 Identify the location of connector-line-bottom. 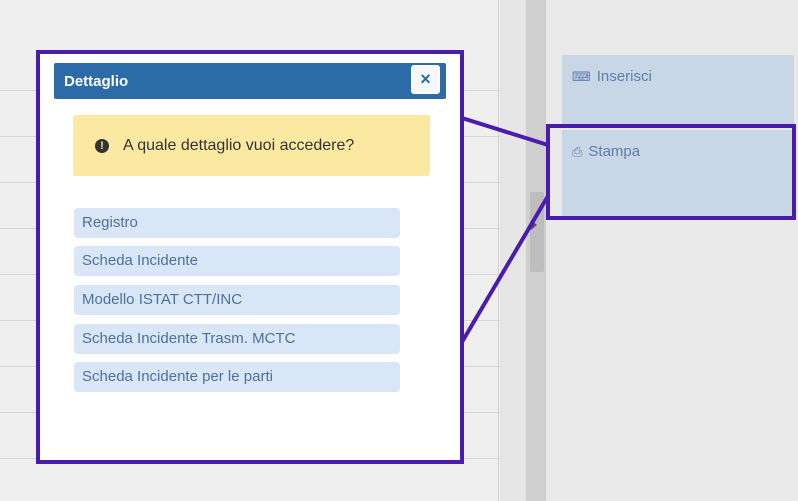
(505, 269).